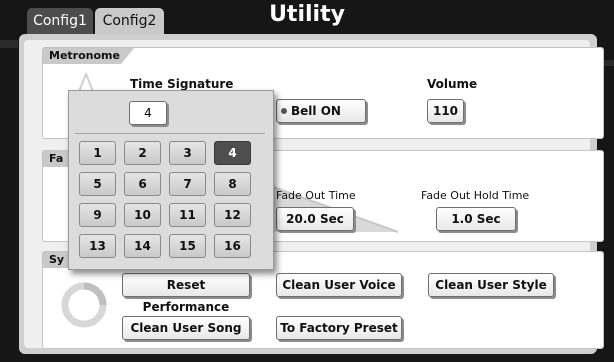  I want to click on time-signature-option-14: 14, so click(142, 246).